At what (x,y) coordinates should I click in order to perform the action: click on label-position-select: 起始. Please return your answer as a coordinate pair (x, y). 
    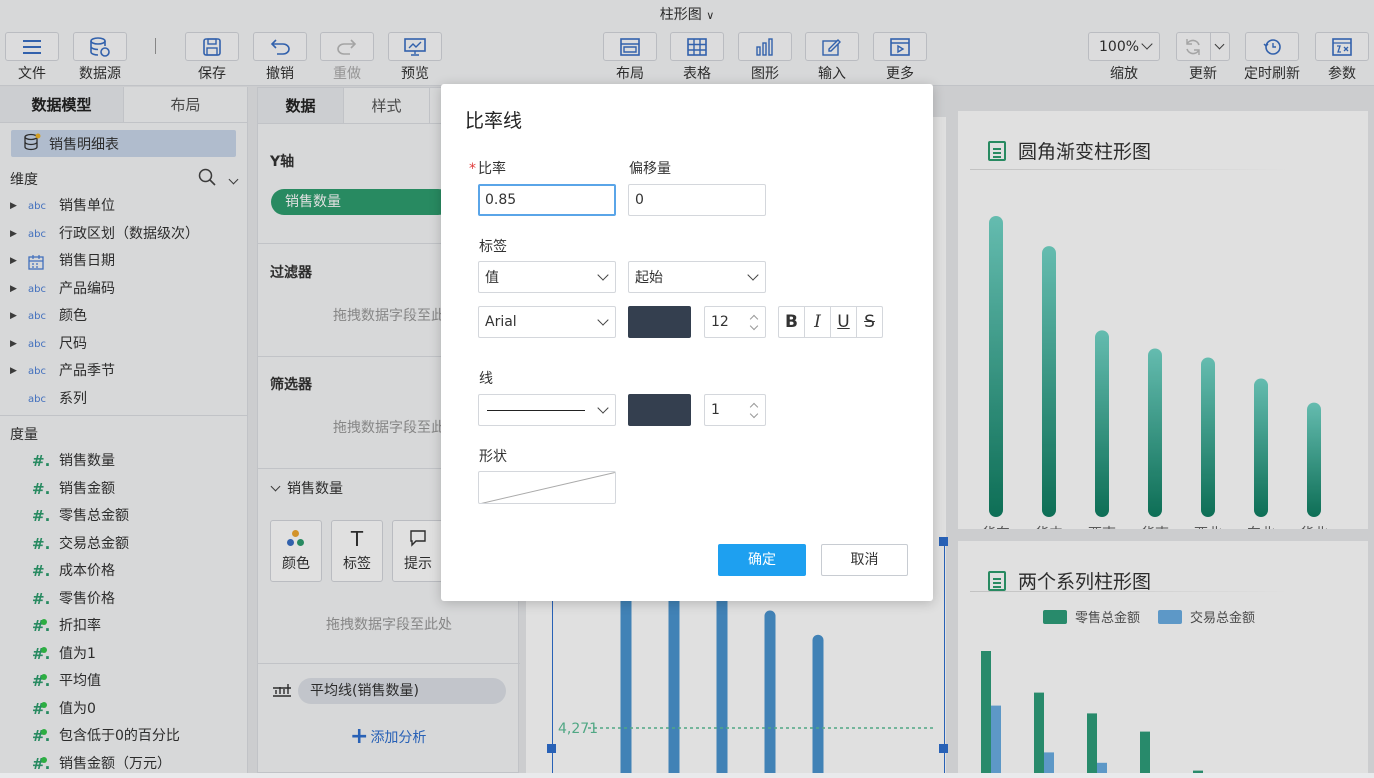
    Looking at the image, I should click on (697, 277).